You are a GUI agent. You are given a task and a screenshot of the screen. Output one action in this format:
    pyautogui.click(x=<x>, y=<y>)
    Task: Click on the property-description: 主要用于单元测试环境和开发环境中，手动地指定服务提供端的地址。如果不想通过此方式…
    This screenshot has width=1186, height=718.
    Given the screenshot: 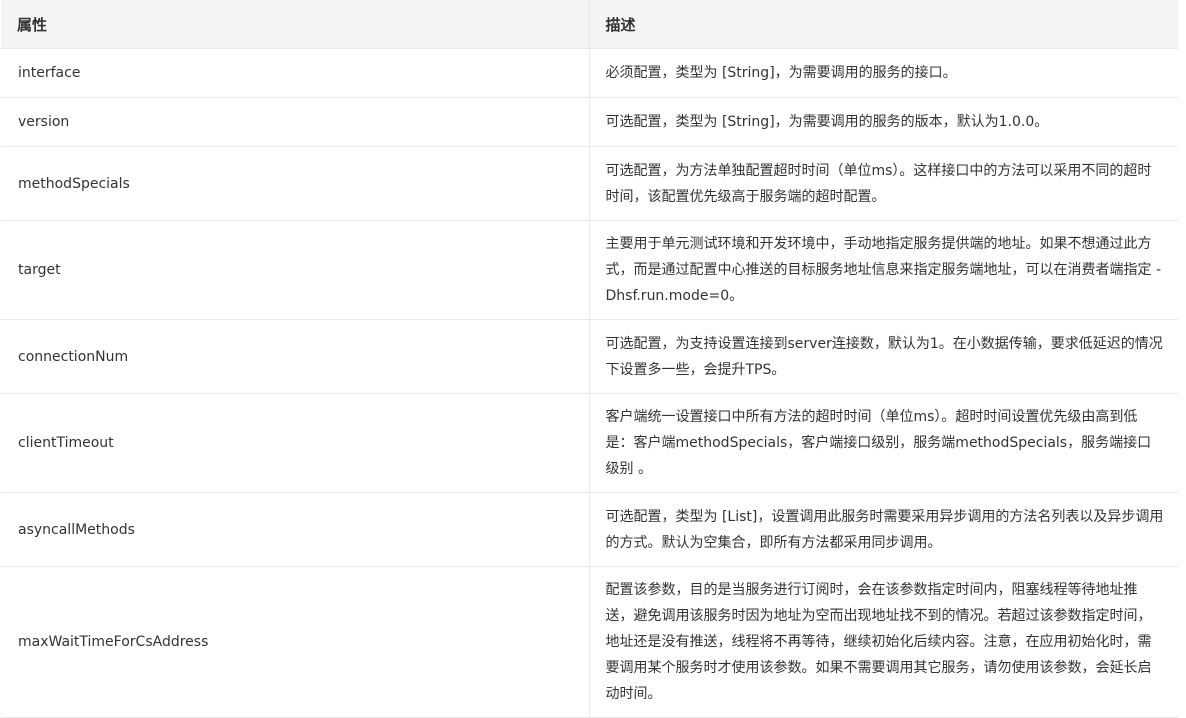 What is the action you would take?
    pyautogui.click(x=883, y=270)
    